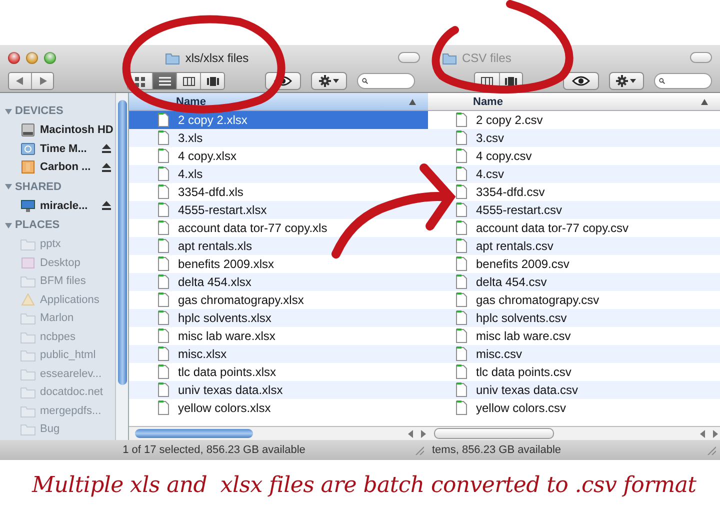 This screenshot has height=510, width=720. What do you see at coordinates (574, 210) in the screenshot?
I see `file-row: 4555-restart.csv` at bounding box center [574, 210].